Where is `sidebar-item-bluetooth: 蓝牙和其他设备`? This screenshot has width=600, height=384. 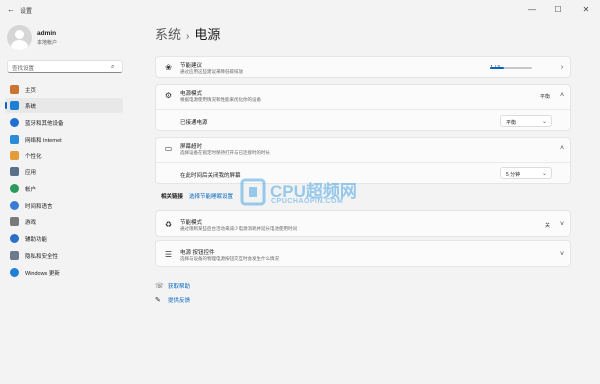 sidebar-item-bluetooth: 蓝牙和其他设备 is located at coordinates (64, 122).